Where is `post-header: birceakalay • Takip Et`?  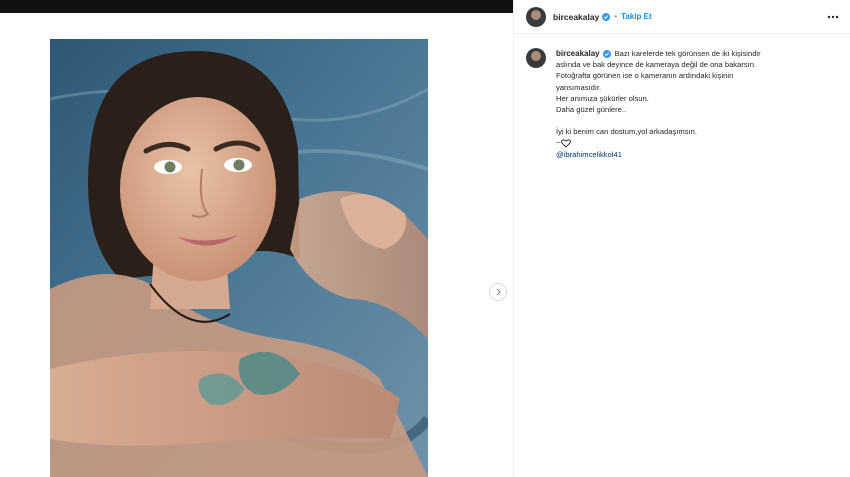
post-header: birceakalay • Takip Et is located at coordinates (682, 17).